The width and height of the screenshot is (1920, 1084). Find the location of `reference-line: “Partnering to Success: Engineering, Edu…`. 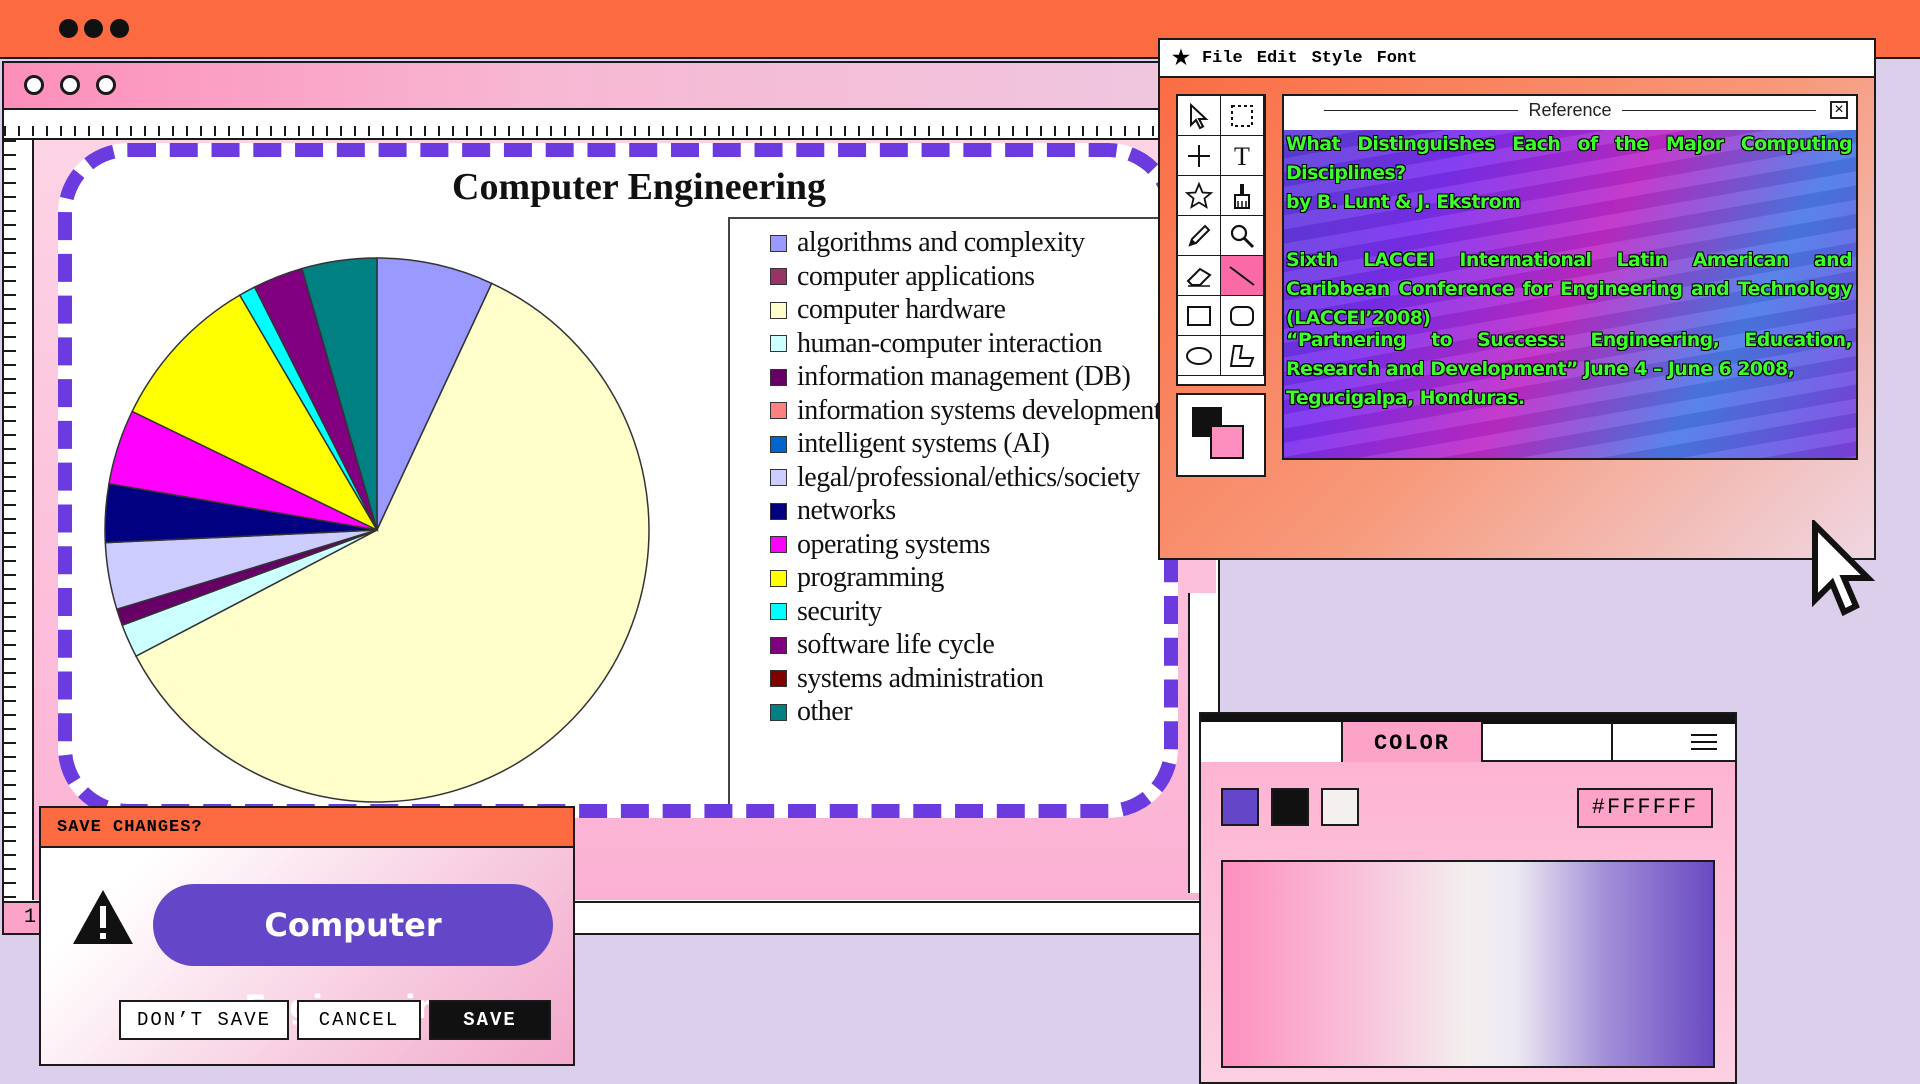

reference-line: “Partnering to Success: Engineering, Edu… is located at coordinates (1569, 354).